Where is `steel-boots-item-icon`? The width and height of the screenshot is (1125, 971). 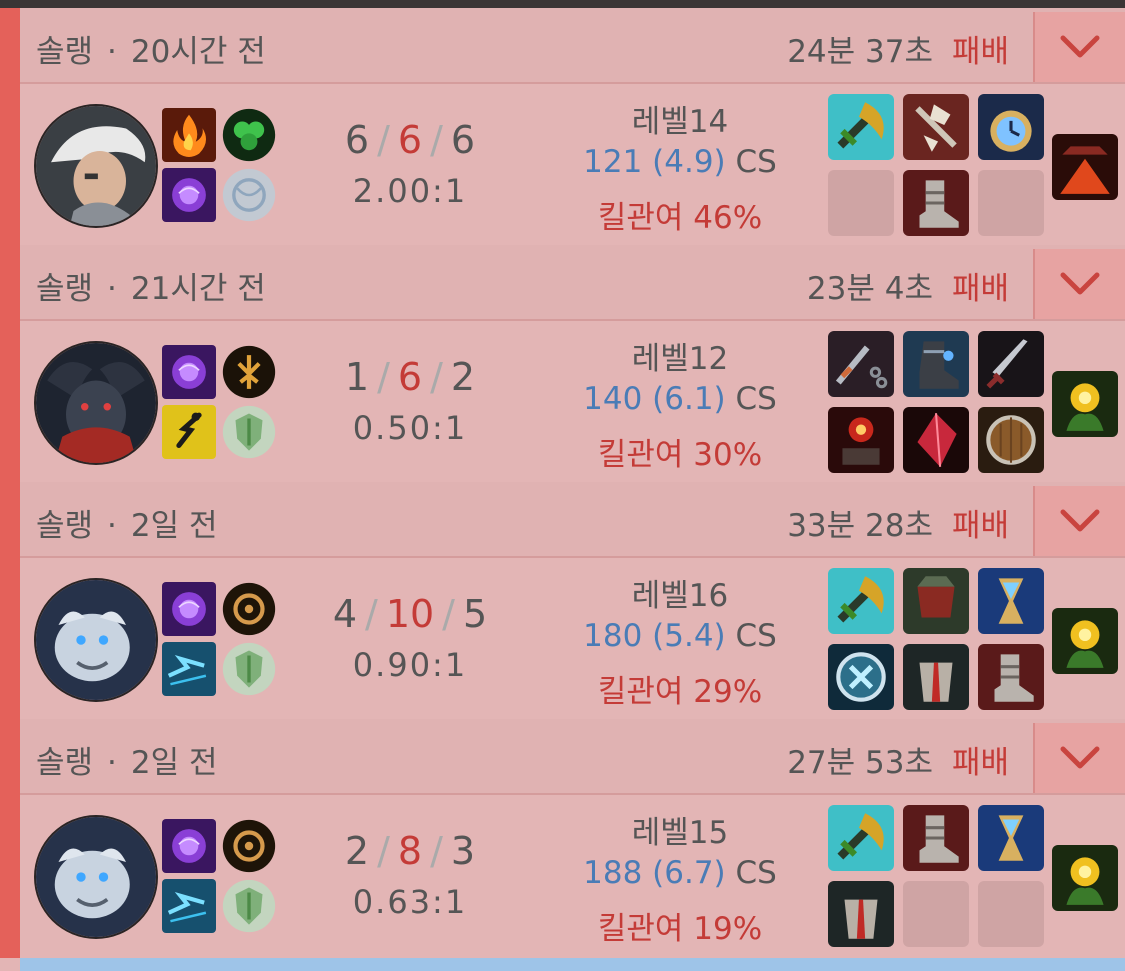
steel-boots-item-icon is located at coordinates (936, 364).